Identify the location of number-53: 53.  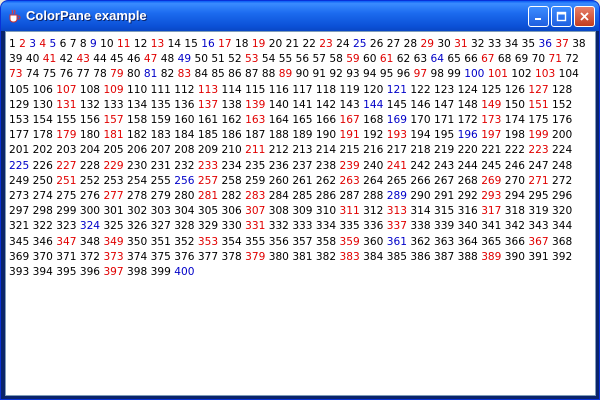
(252, 59).